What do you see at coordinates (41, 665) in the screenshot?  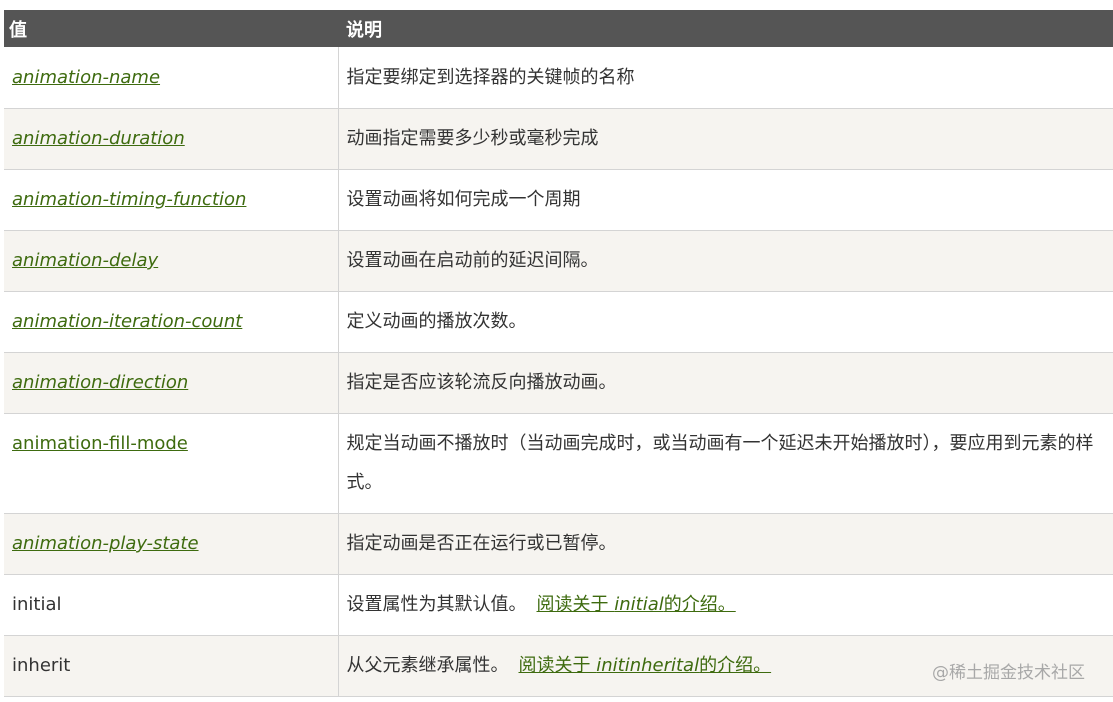 I see `property-keyword: inherit` at bounding box center [41, 665].